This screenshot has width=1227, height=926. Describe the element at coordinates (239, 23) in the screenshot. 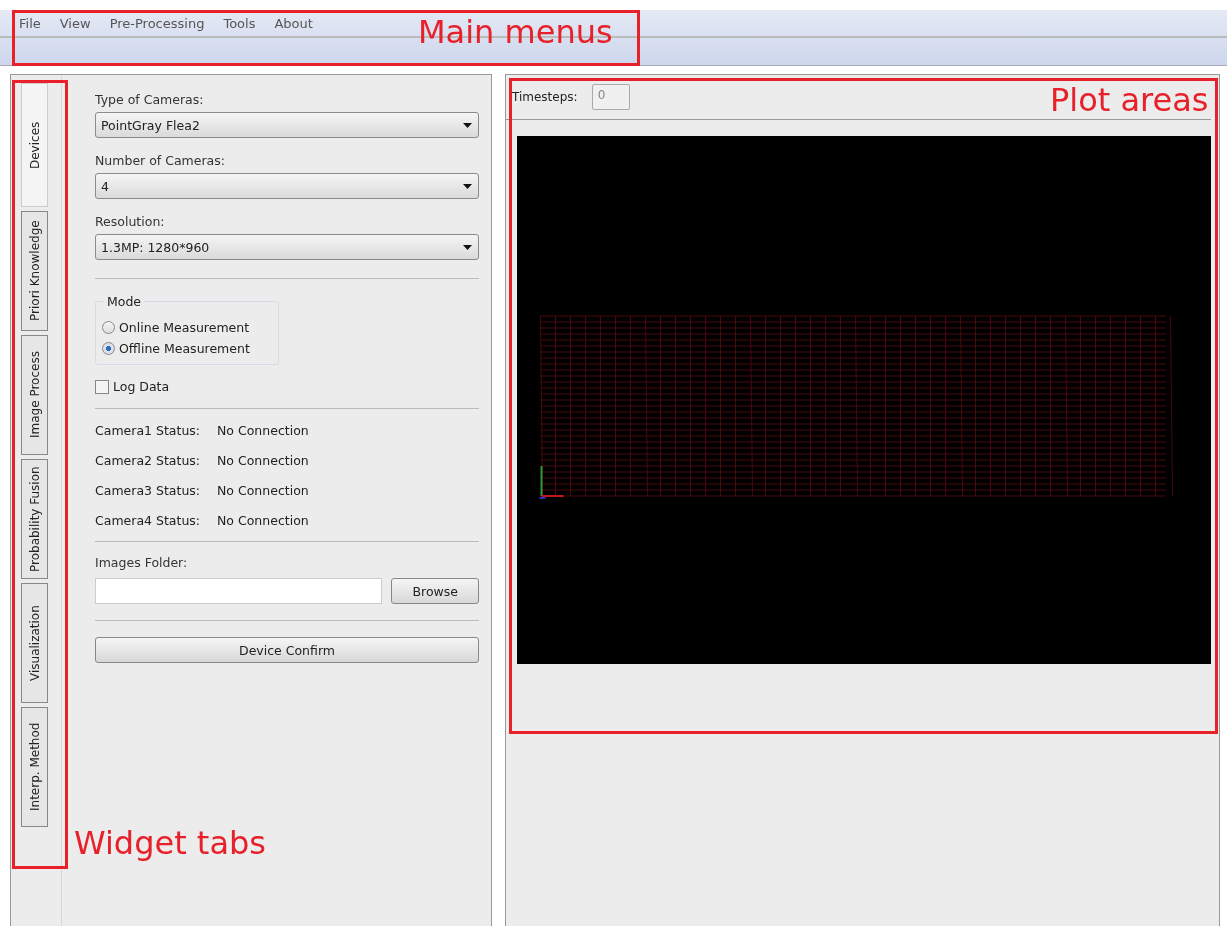

I see `menu-item: Tools` at that location.